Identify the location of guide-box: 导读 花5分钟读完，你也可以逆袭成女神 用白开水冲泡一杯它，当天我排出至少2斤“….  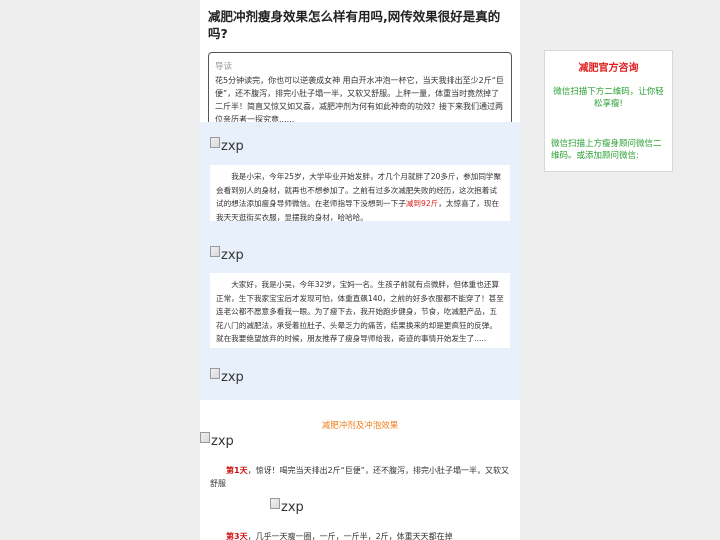
(360, 92).